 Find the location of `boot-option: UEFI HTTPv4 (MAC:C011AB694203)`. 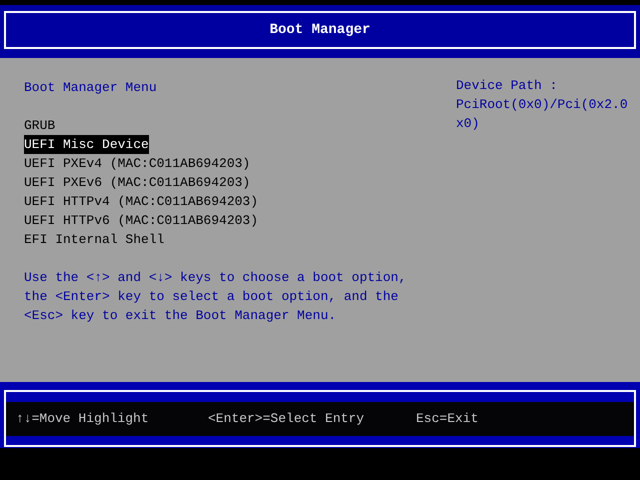

boot-option: UEFI HTTPv4 (MAC:C011AB694203) is located at coordinates (141, 201).